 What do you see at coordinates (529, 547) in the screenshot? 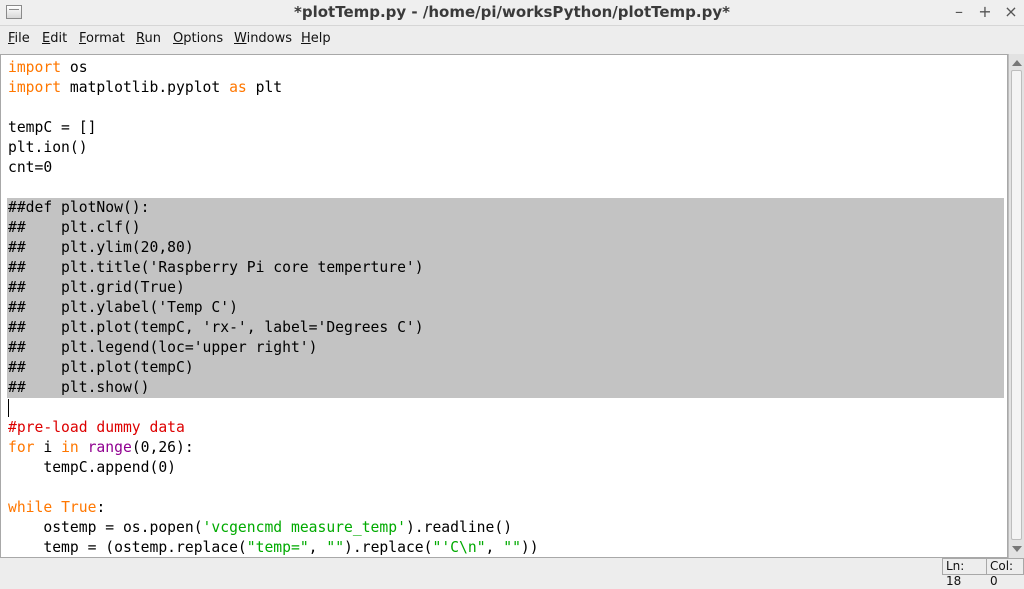
I see `code-token: ))` at bounding box center [529, 547].